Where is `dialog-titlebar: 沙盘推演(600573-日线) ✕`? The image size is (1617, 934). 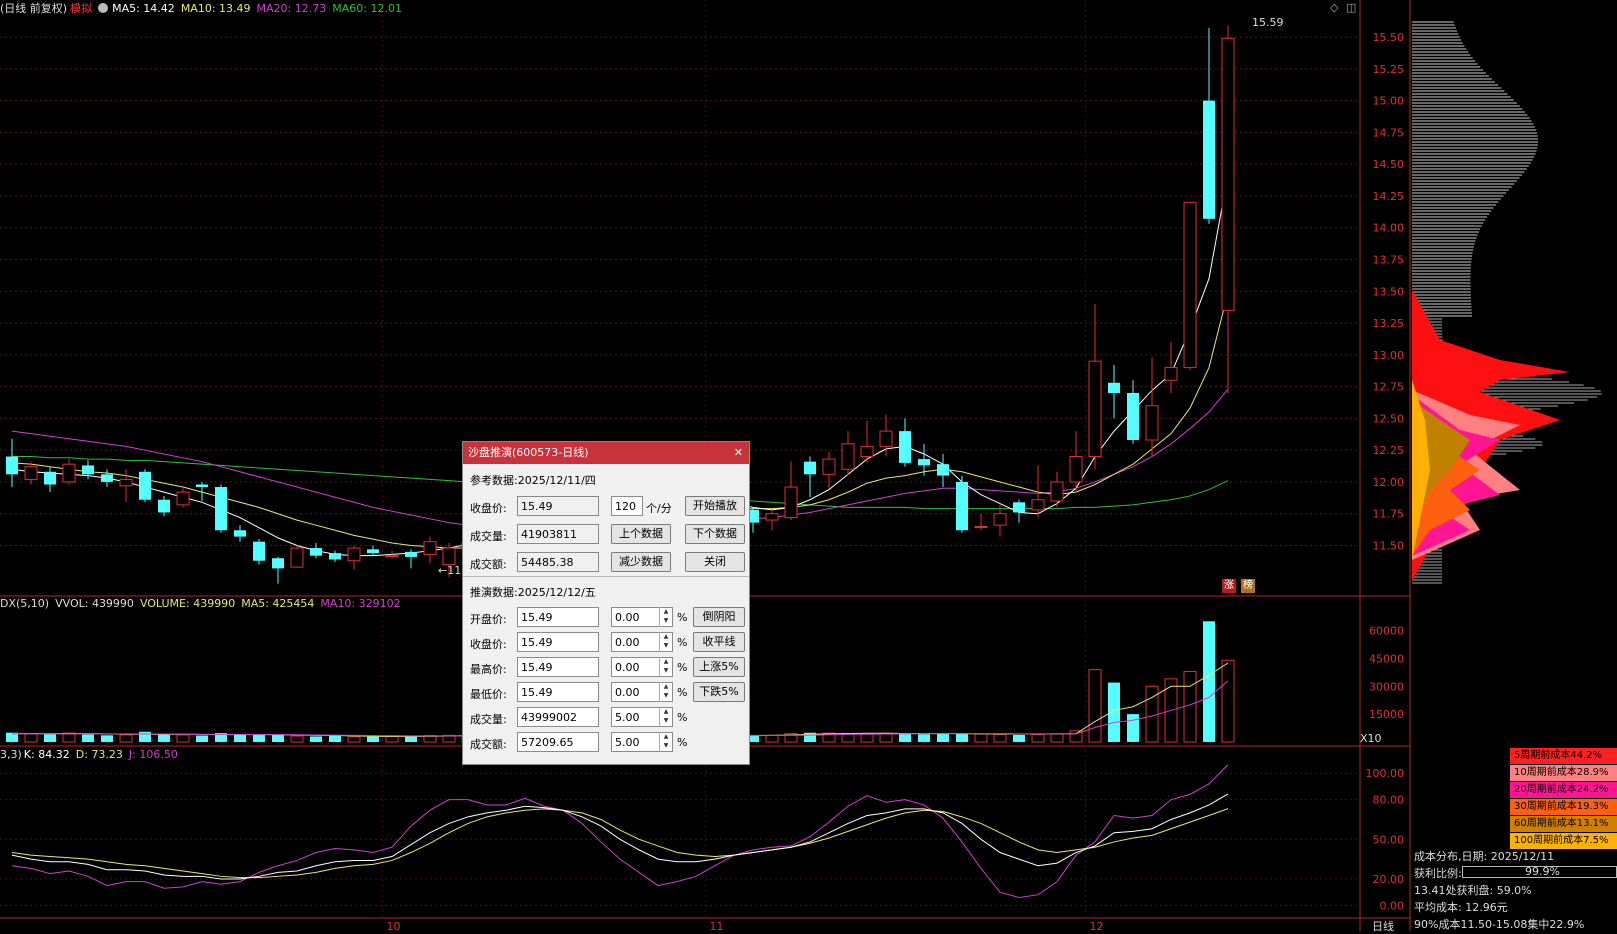
dialog-titlebar: 沙盘推演(600573-日线) ✕ is located at coordinates (606, 453).